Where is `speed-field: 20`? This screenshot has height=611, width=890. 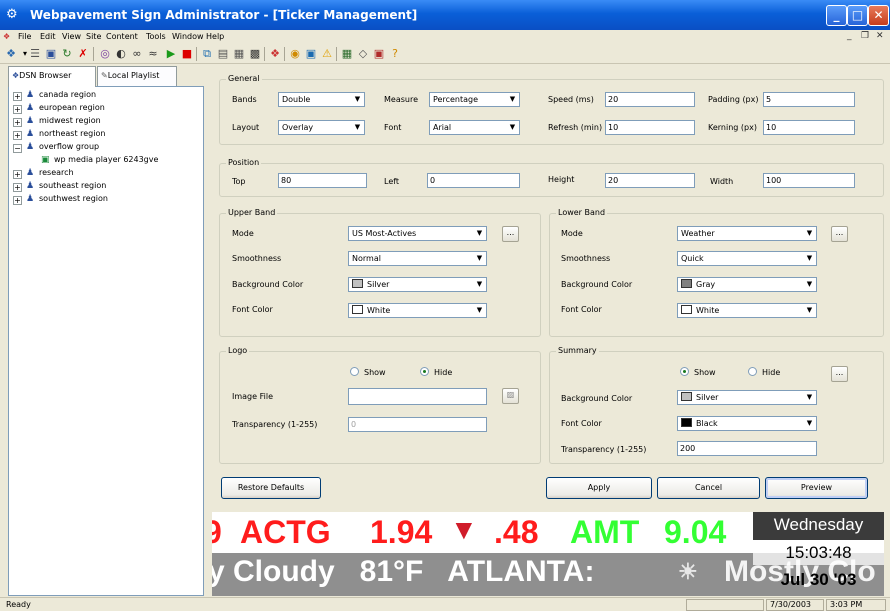 speed-field: 20 is located at coordinates (650, 99).